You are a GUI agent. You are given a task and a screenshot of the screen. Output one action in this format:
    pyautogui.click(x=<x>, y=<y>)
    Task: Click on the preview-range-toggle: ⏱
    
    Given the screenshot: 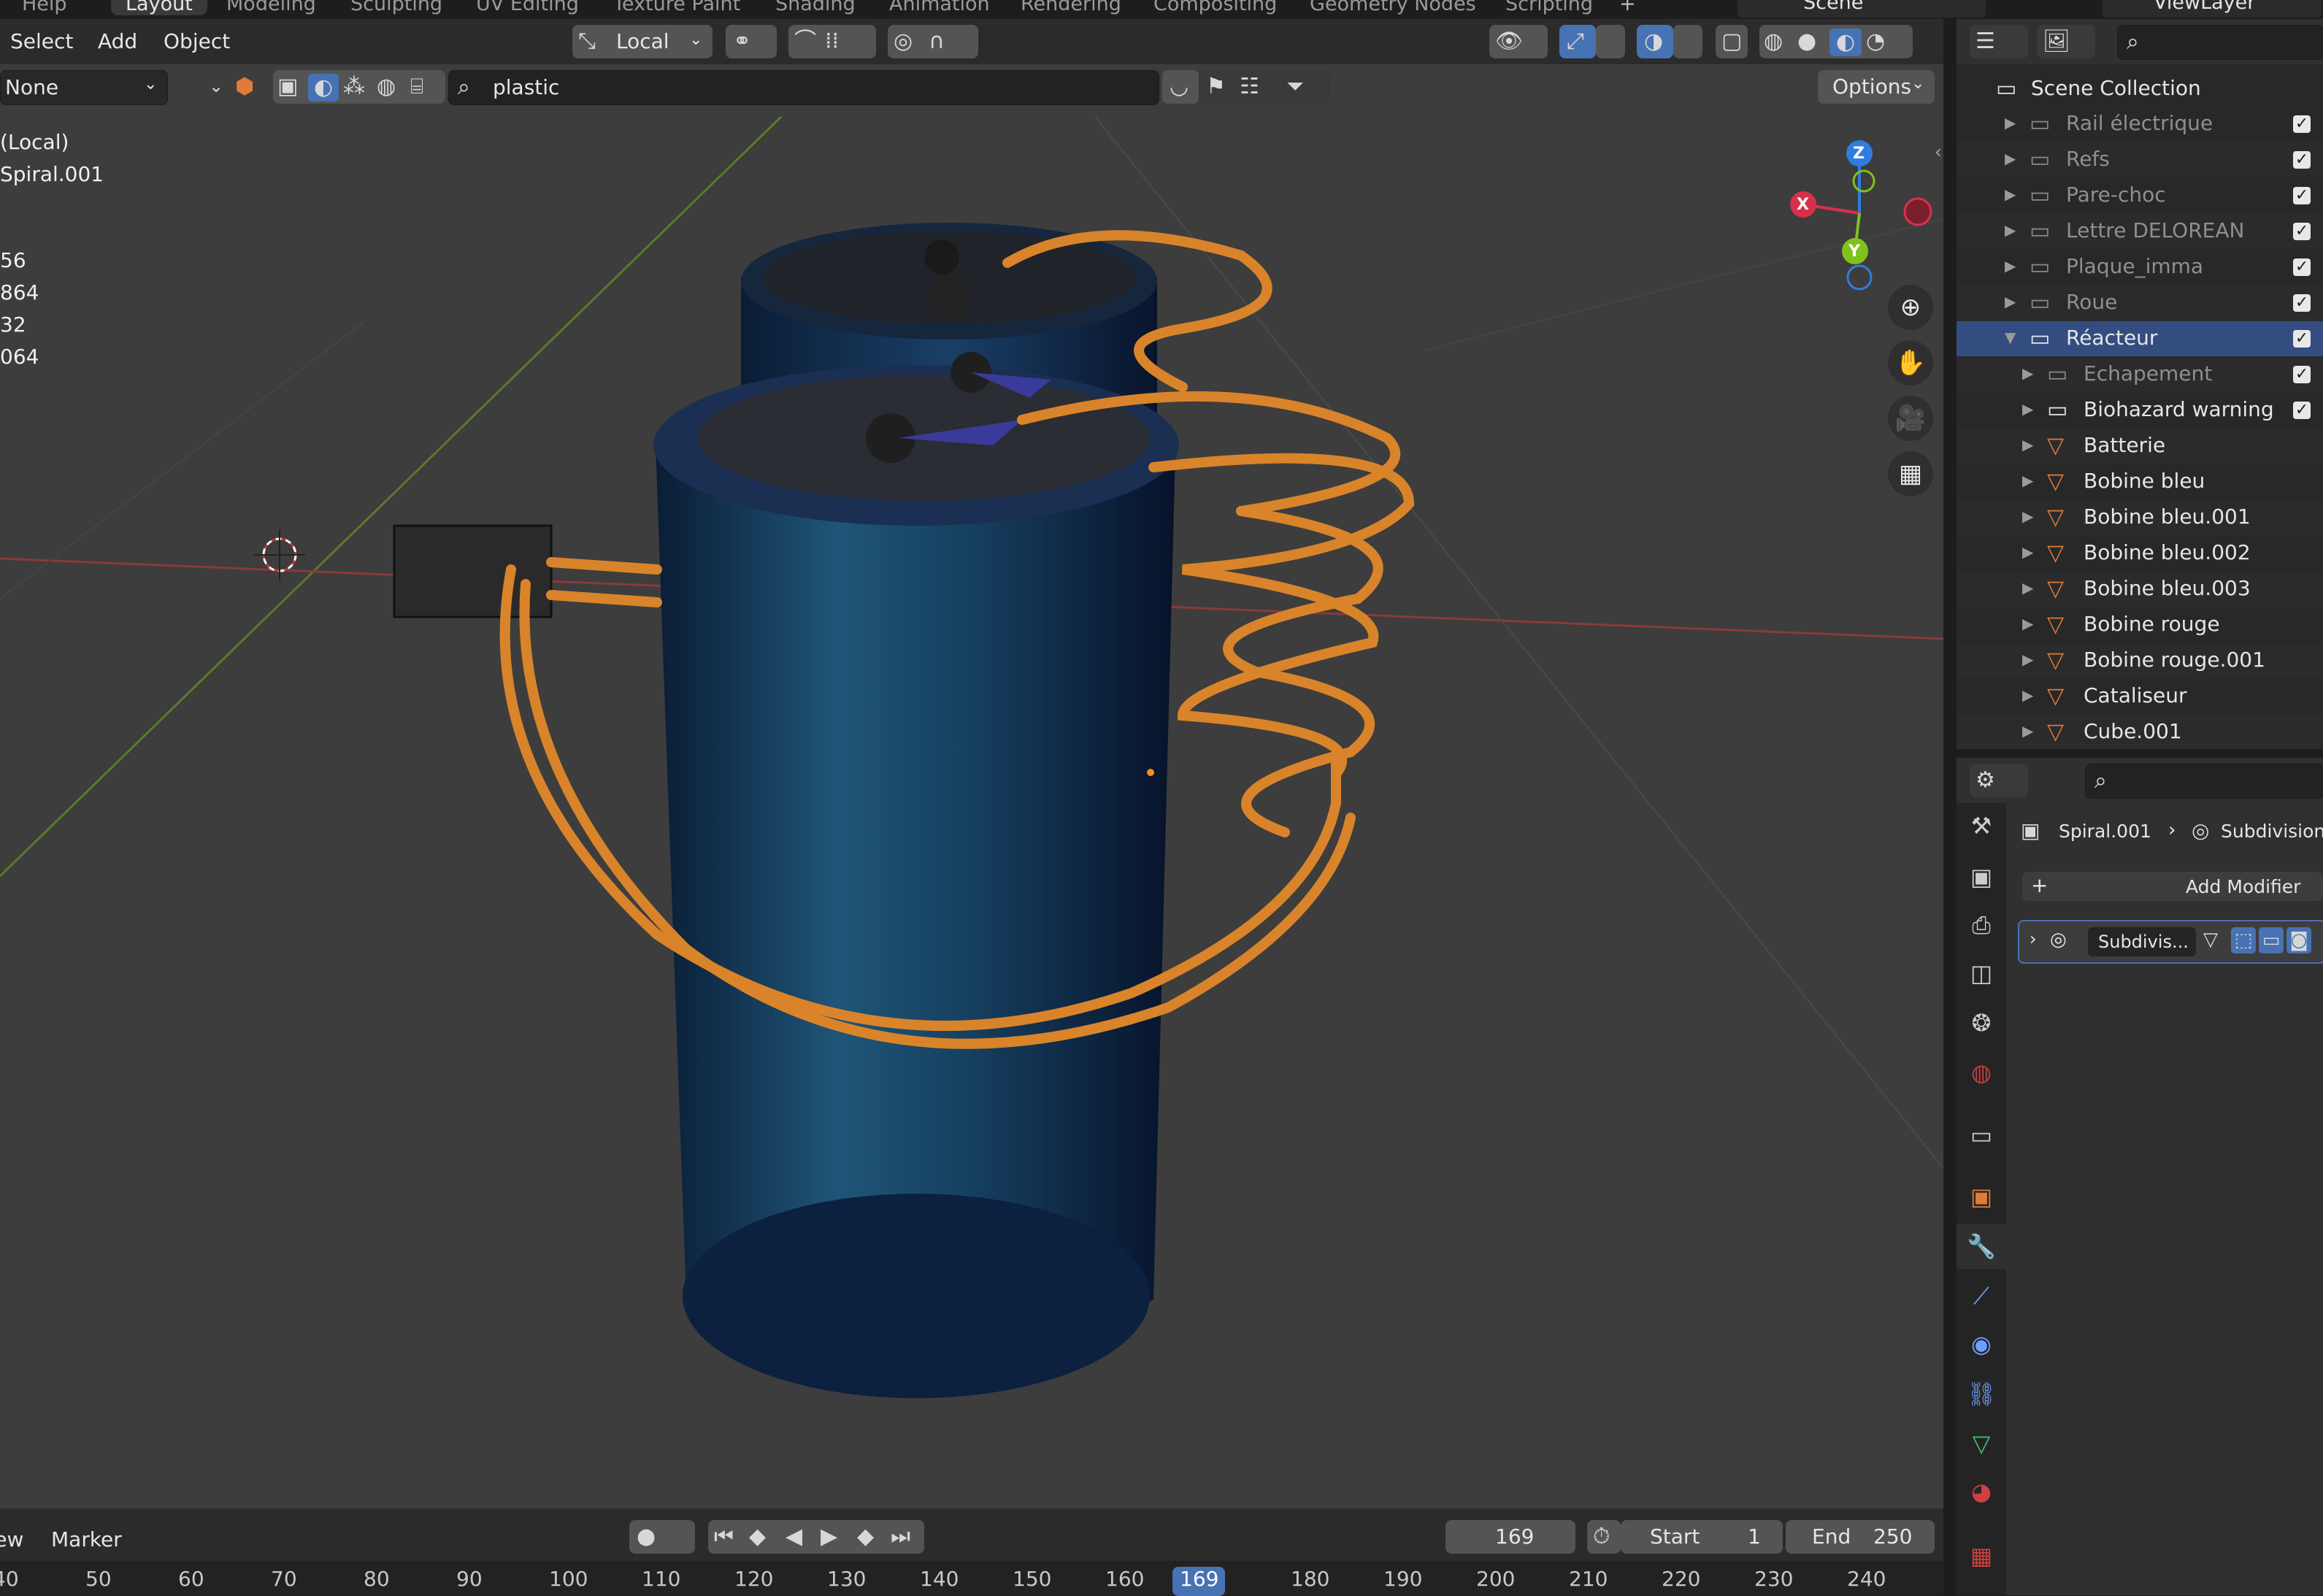 What is the action you would take?
    pyautogui.click(x=1604, y=1537)
    